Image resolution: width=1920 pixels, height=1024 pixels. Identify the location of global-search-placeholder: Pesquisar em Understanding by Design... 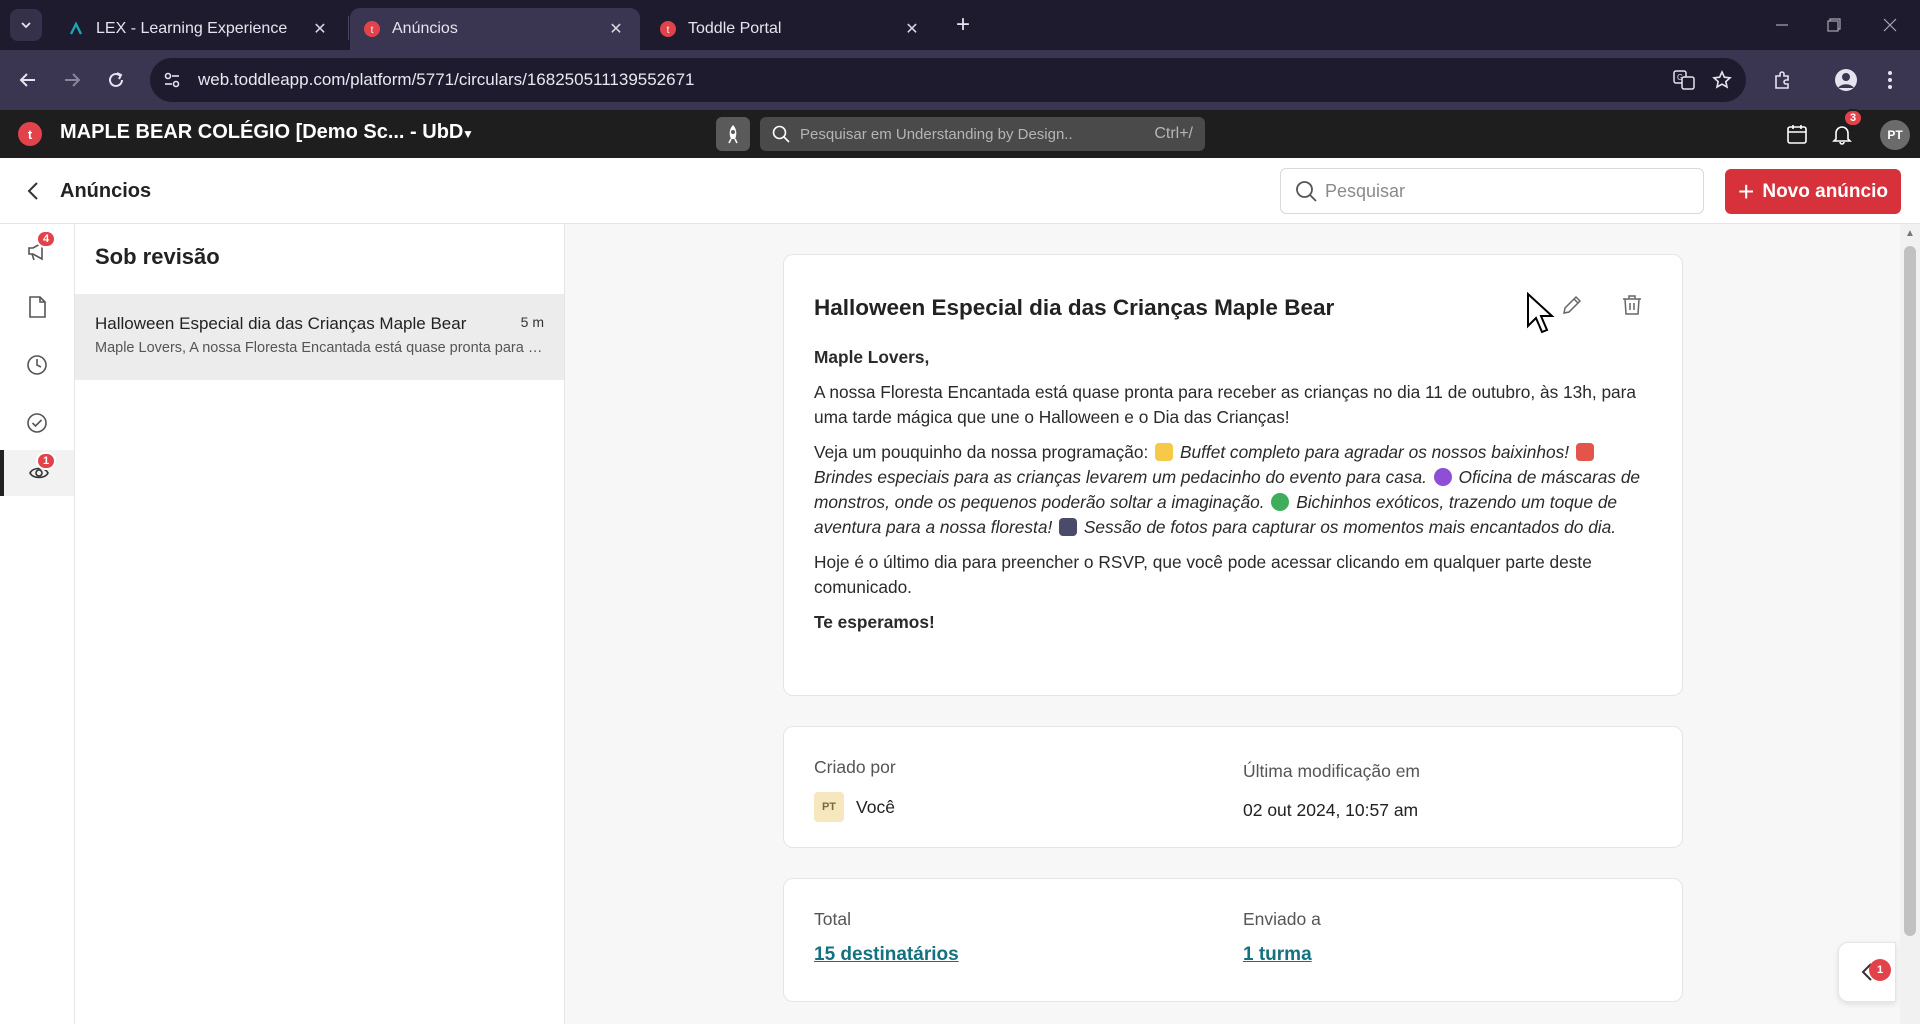
(936, 134).